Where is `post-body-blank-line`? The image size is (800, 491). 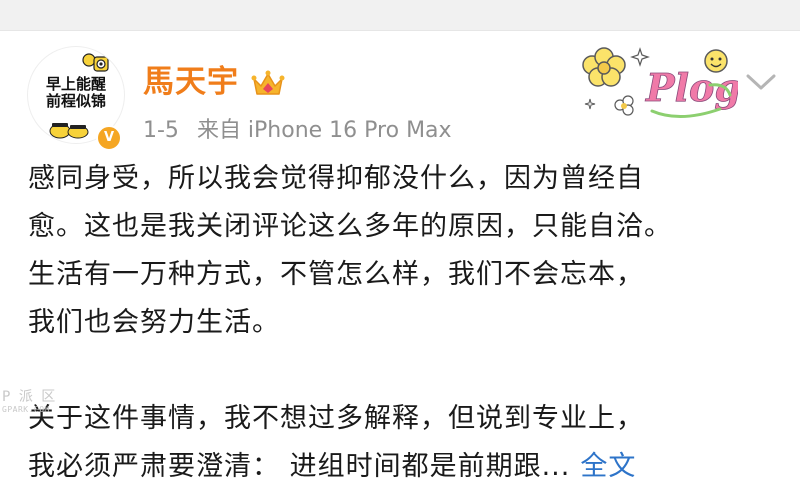 post-body-blank-line is located at coordinates (400, 371).